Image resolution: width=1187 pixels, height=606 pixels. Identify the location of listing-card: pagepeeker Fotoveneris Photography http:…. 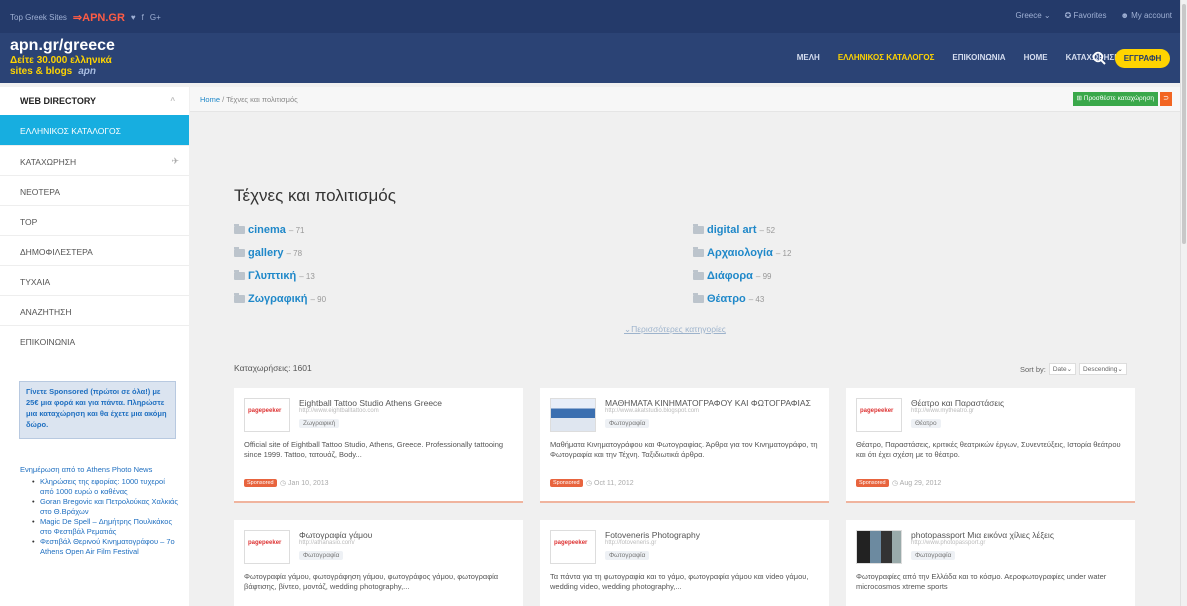
(684, 563).